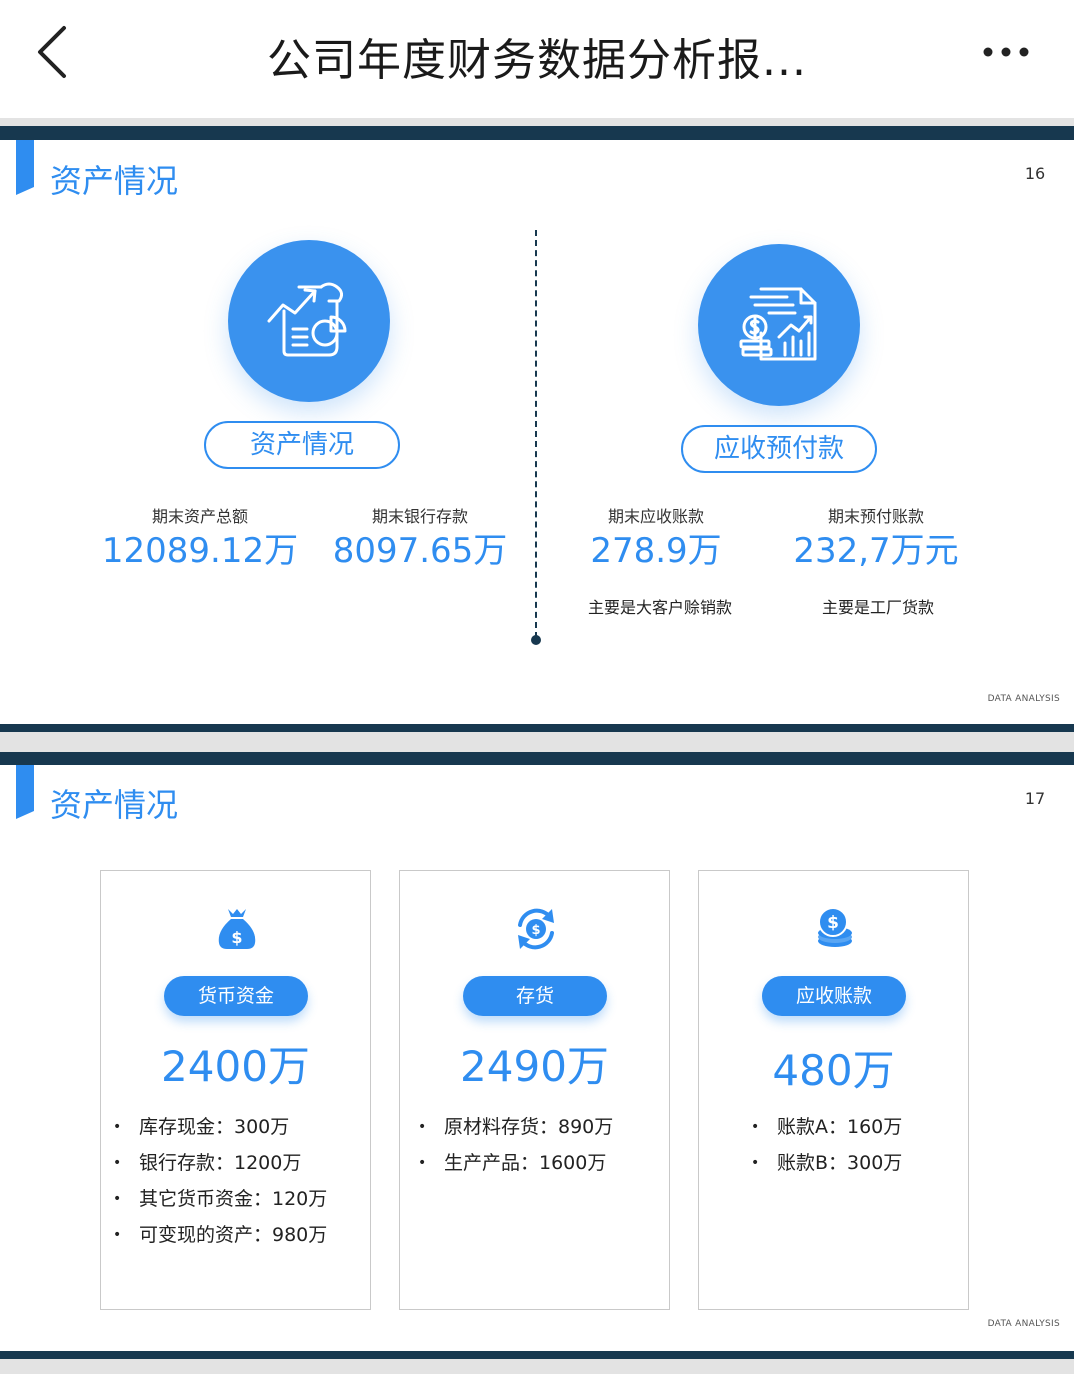 The width and height of the screenshot is (1074, 1374). Describe the element at coordinates (659, 607) in the screenshot. I see `stat-note: 主要是大客户赊销款` at that location.